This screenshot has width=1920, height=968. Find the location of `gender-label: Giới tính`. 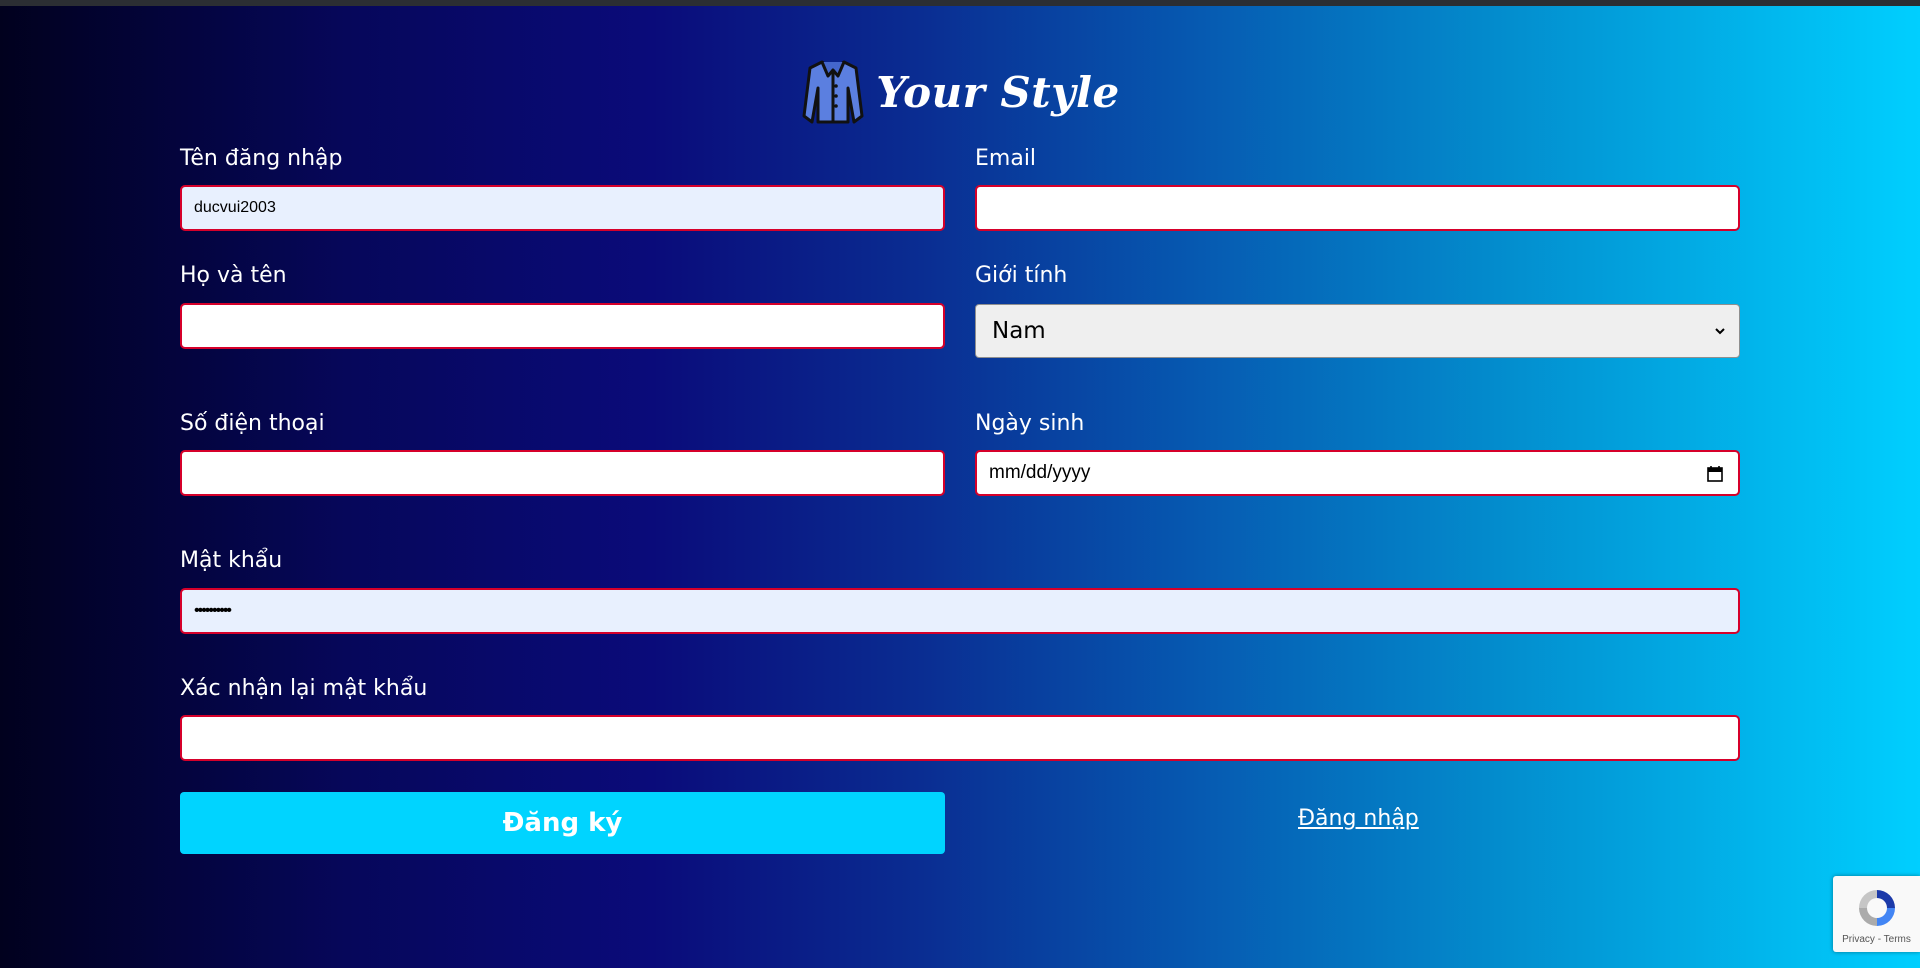

gender-label: Giới tính is located at coordinates (1021, 275).